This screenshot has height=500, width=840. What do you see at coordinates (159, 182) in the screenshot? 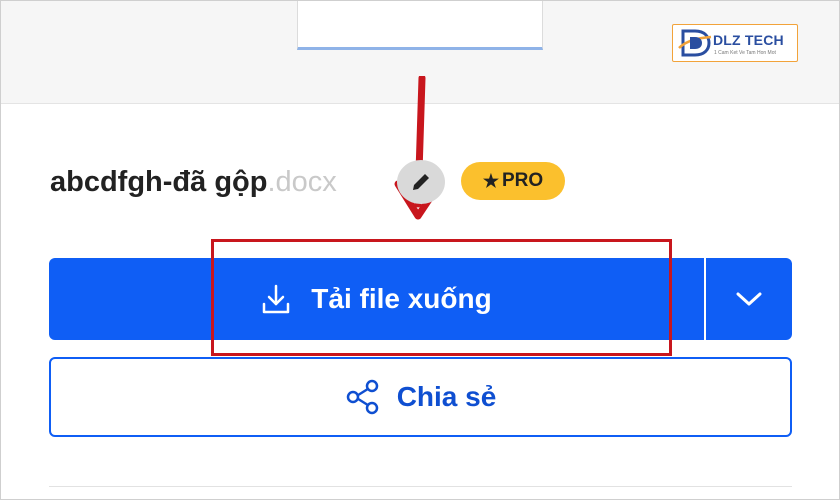
I see `file-name-base: abcdfgh-đã gộp` at bounding box center [159, 182].